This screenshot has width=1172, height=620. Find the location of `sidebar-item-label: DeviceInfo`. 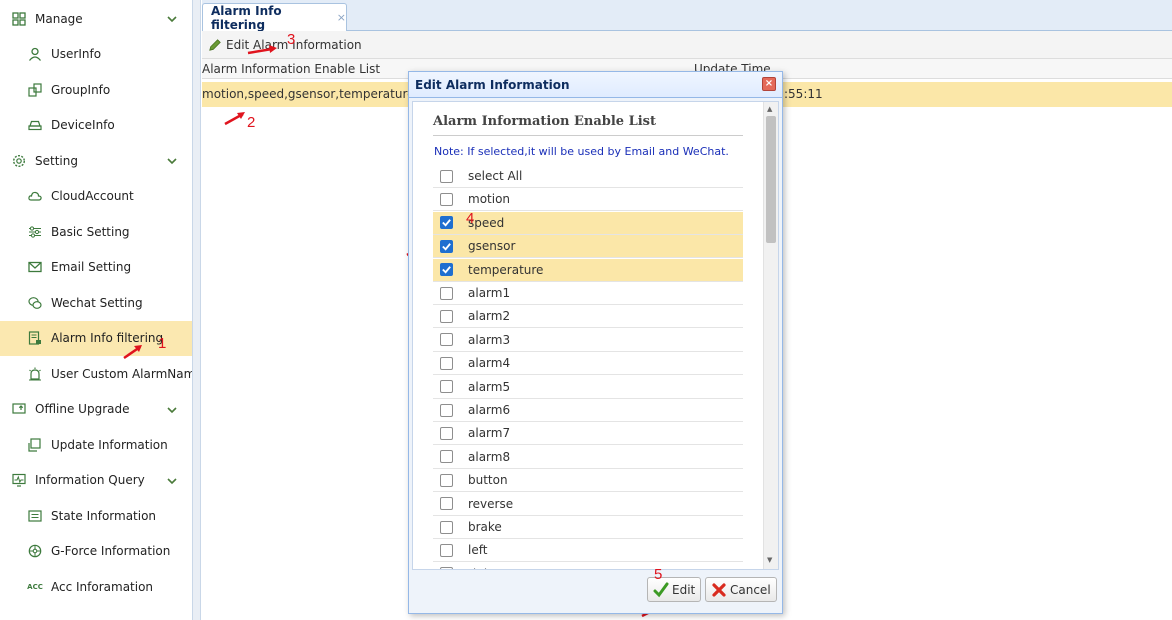

sidebar-item-label: DeviceInfo is located at coordinates (83, 125).